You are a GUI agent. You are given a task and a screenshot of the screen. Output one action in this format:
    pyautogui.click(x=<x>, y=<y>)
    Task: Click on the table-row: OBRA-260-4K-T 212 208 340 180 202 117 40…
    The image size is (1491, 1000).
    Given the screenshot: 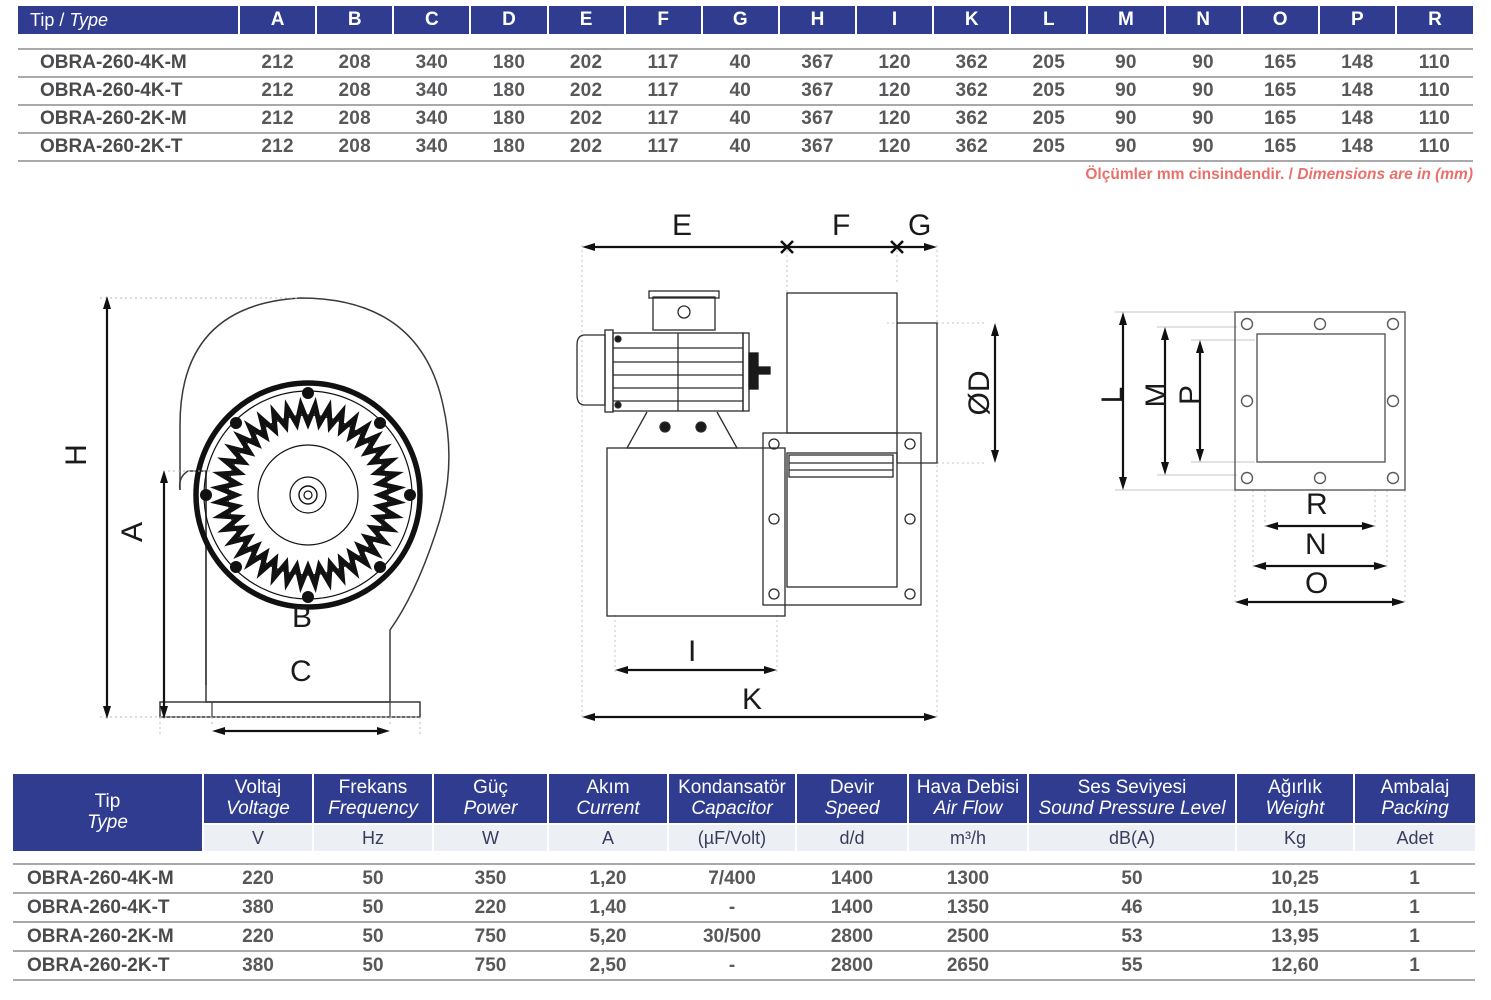 What is the action you would take?
    pyautogui.click(x=745, y=90)
    